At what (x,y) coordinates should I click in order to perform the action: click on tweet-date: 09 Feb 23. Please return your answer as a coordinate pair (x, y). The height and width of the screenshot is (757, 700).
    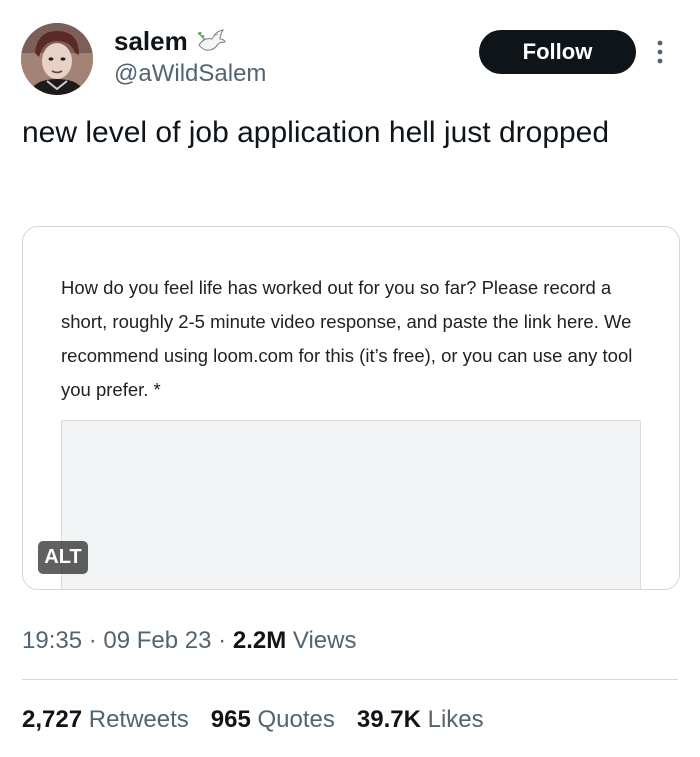
    Looking at the image, I should click on (157, 640).